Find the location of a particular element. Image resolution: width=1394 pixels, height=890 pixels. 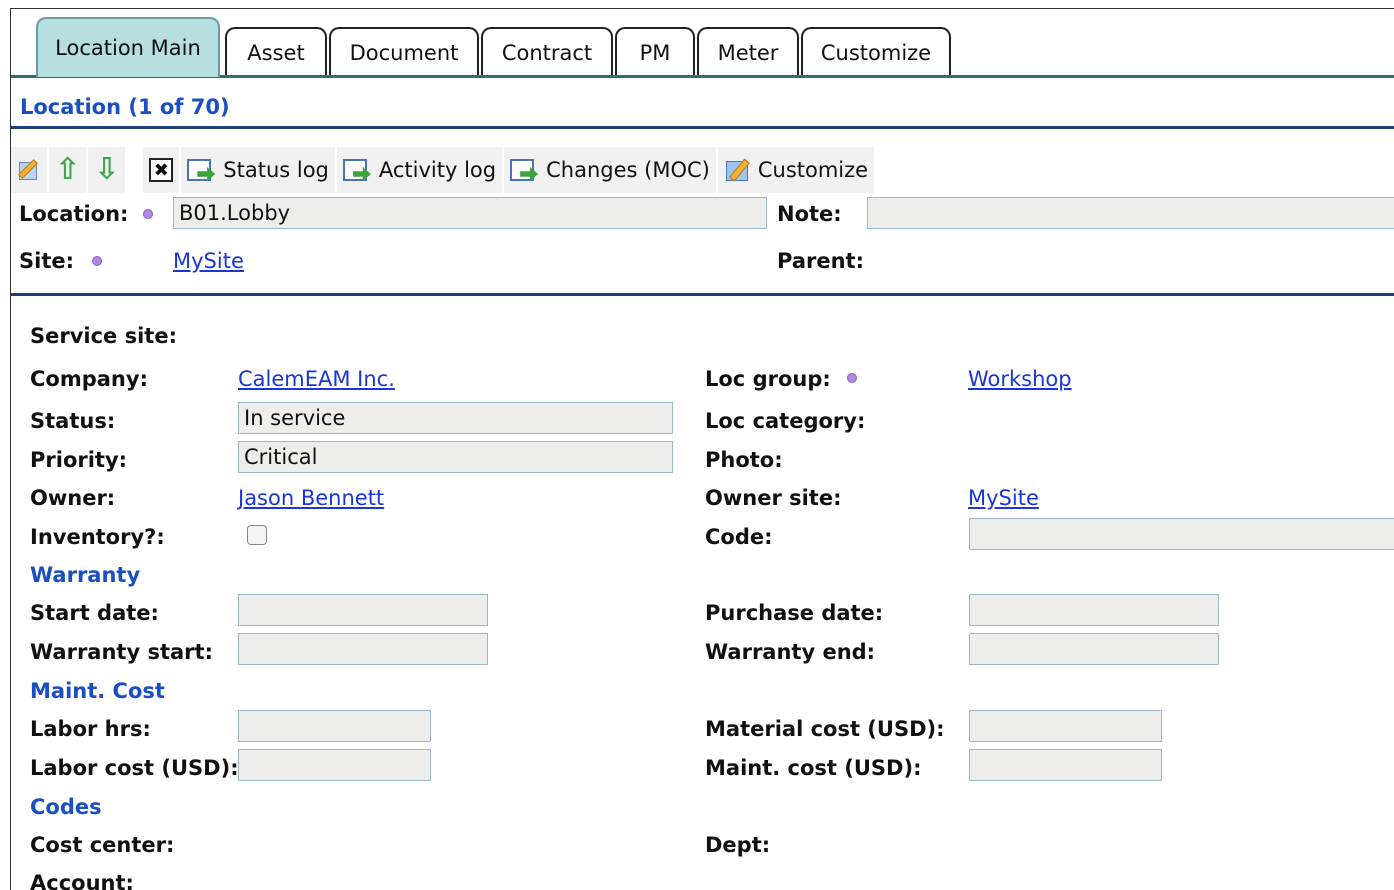

customize-label: Customize is located at coordinates (813, 170).